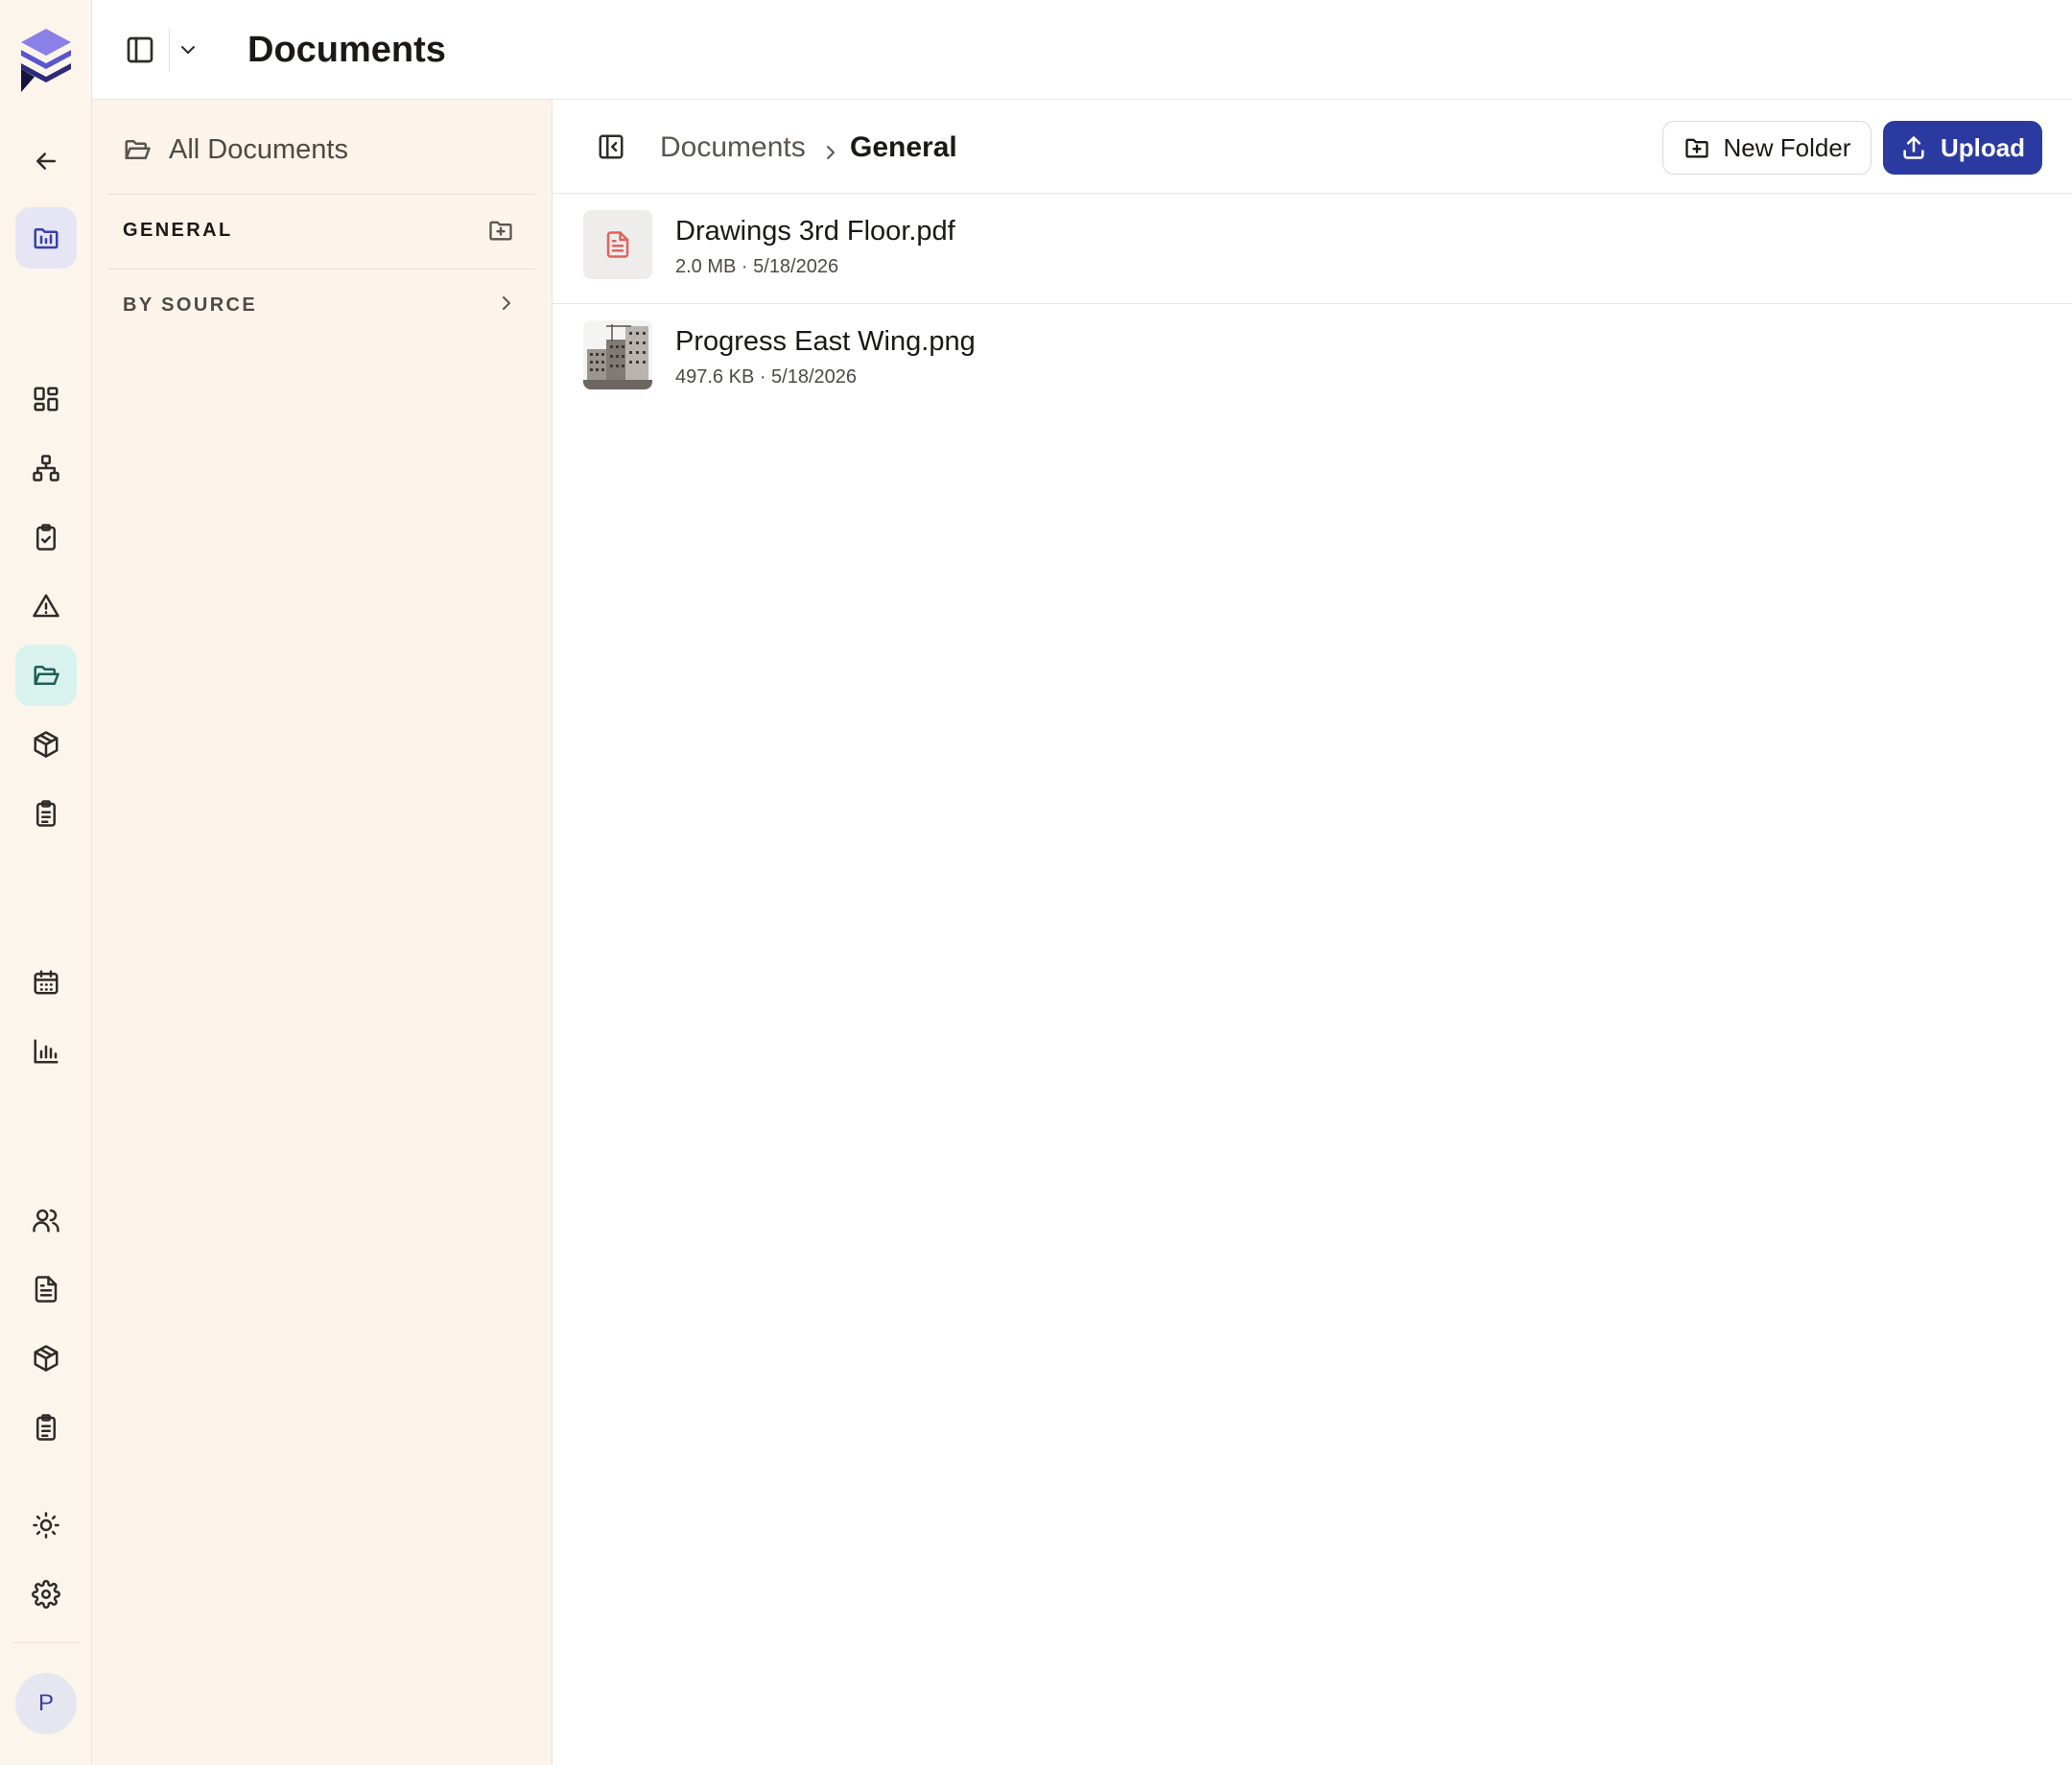 The height and width of the screenshot is (1765, 2072). What do you see at coordinates (815, 231) in the screenshot?
I see `file-name: Drawings 3rd Floor.pdf` at bounding box center [815, 231].